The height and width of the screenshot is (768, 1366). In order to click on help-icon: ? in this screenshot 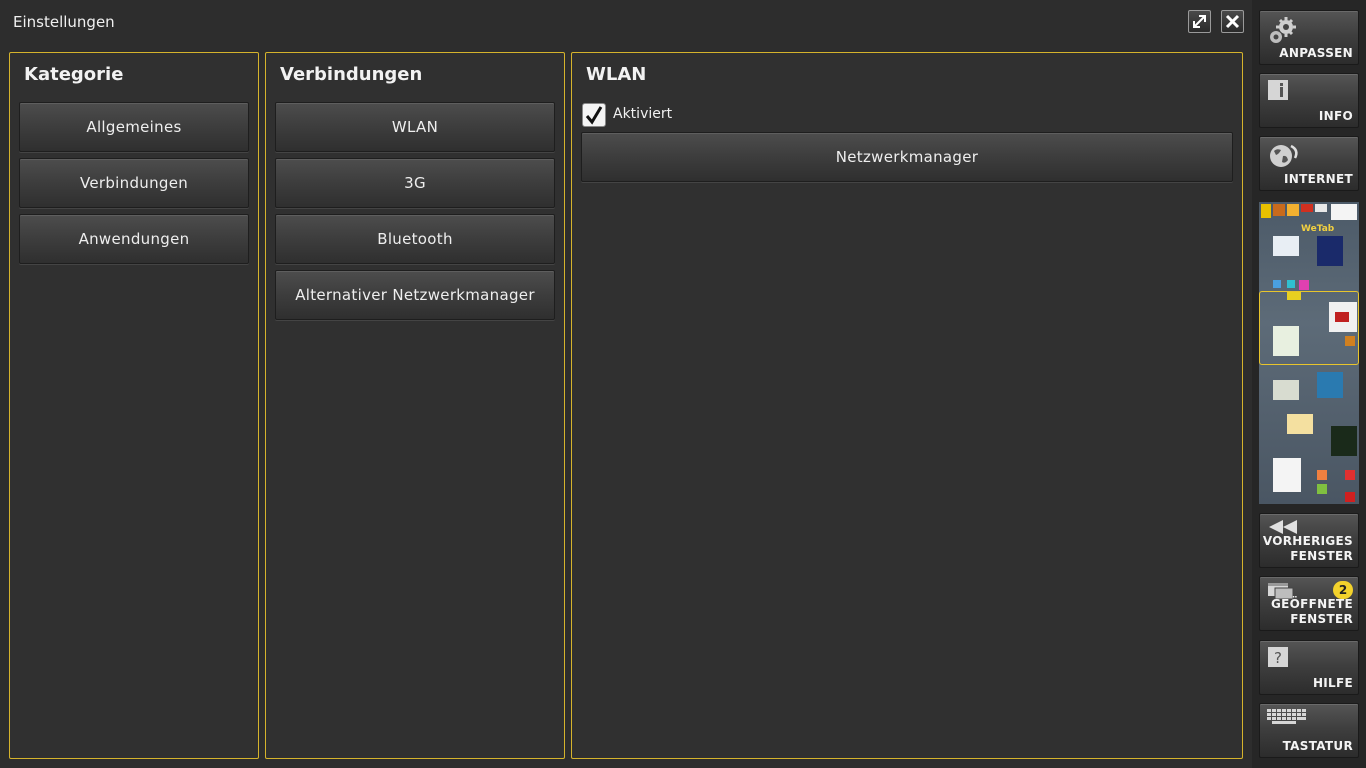, I will do `click(1278, 657)`.